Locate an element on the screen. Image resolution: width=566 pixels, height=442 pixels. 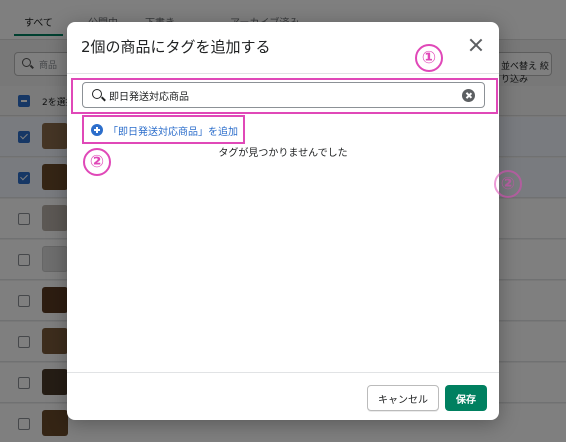
modal-title: 2個の商品にタグを追加する is located at coordinates (176, 47).